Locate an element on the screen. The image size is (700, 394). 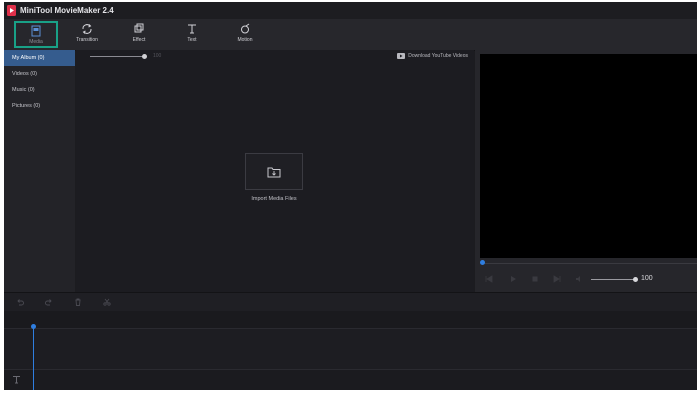
tab-text: Text is located at coordinates (192, 34).